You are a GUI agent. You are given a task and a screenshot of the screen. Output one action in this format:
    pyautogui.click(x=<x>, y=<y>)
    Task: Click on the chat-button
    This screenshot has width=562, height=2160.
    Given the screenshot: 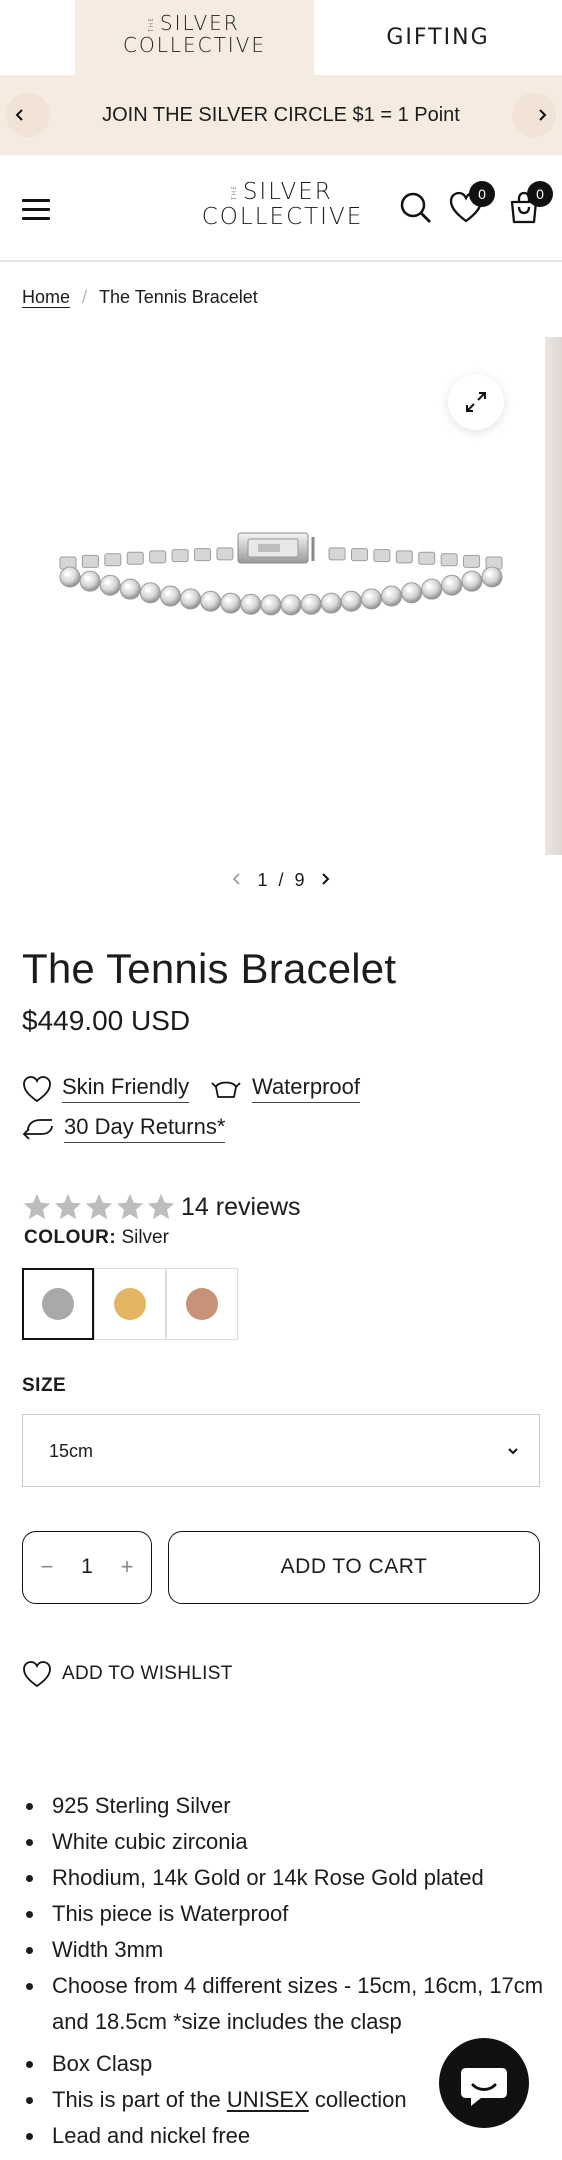 What is the action you would take?
    pyautogui.click(x=484, y=2083)
    